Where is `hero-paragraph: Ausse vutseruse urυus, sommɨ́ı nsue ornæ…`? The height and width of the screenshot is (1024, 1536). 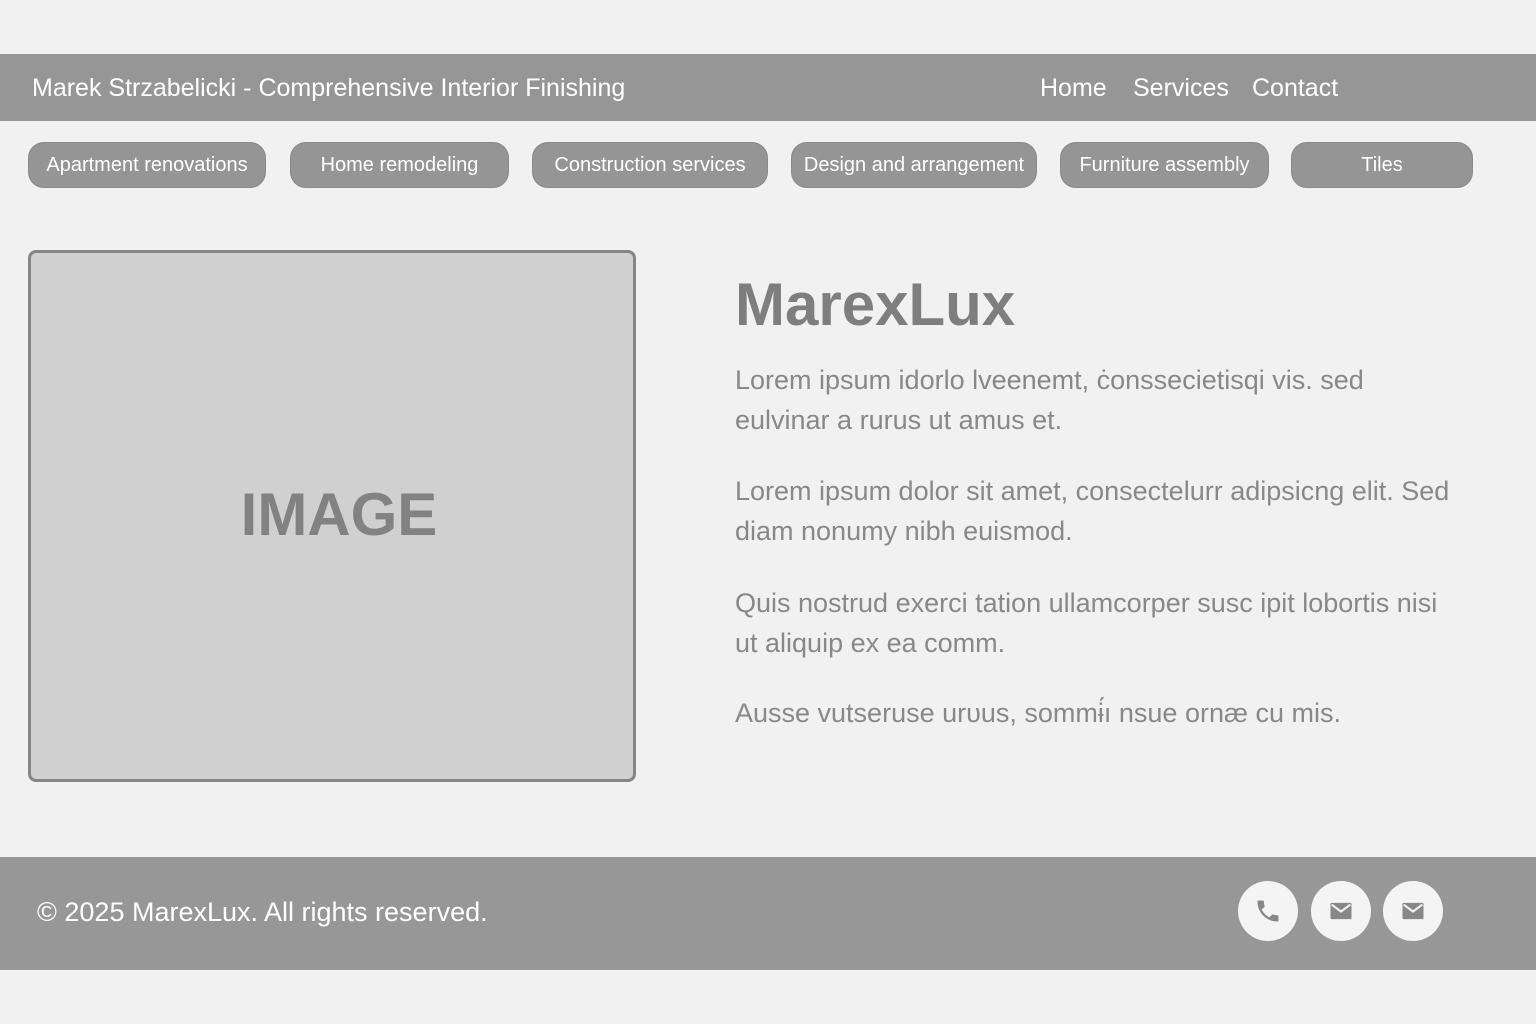
hero-paragraph: Ausse vutseruse urυus, sommɨ́ı nsue ornæ… is located at coordinates (1038, 713).